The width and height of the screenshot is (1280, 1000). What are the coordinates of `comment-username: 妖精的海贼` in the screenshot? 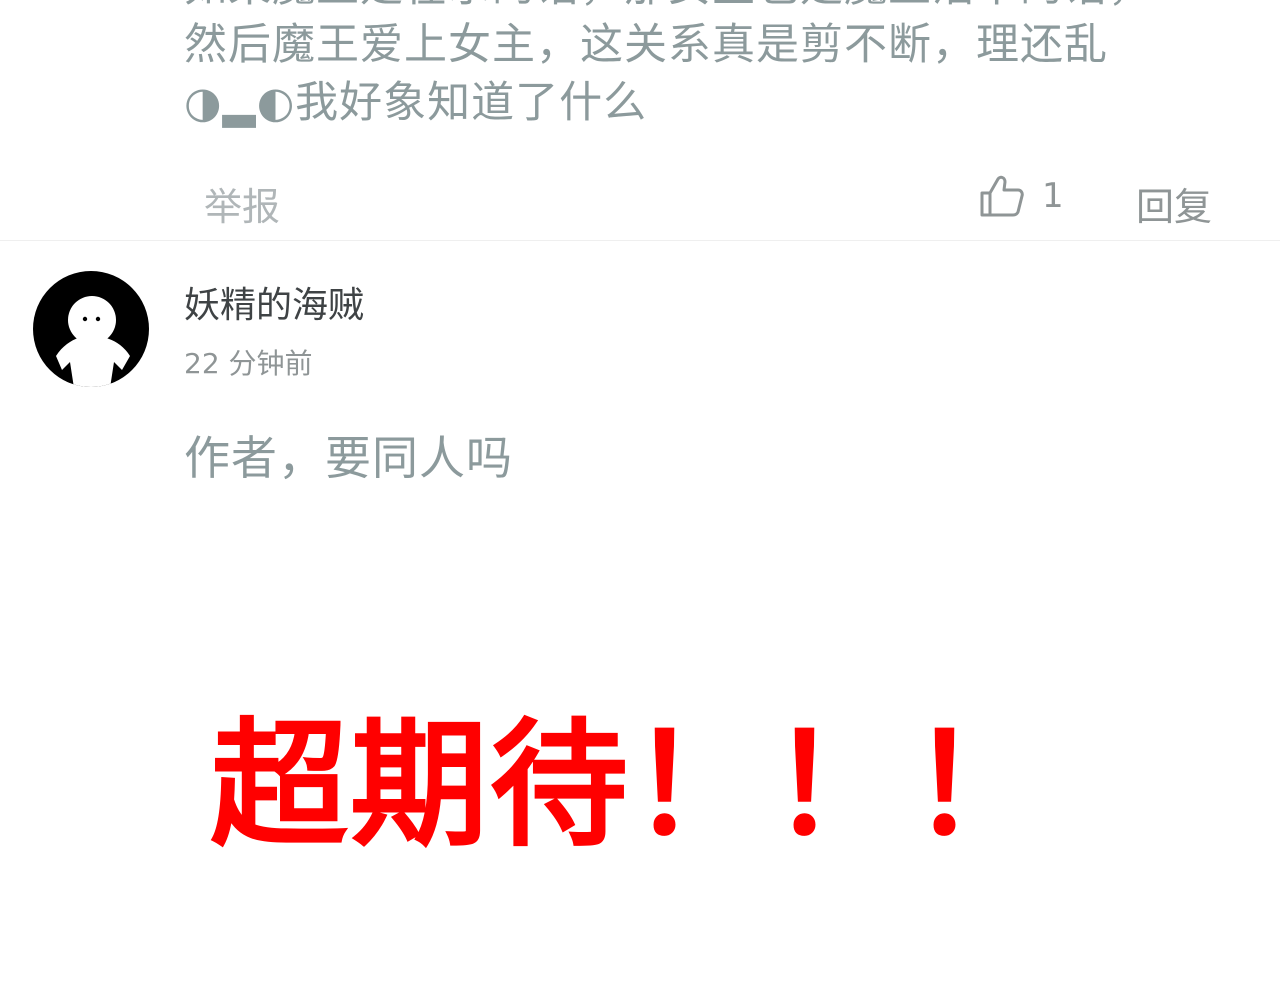 It's located at (274, 302).